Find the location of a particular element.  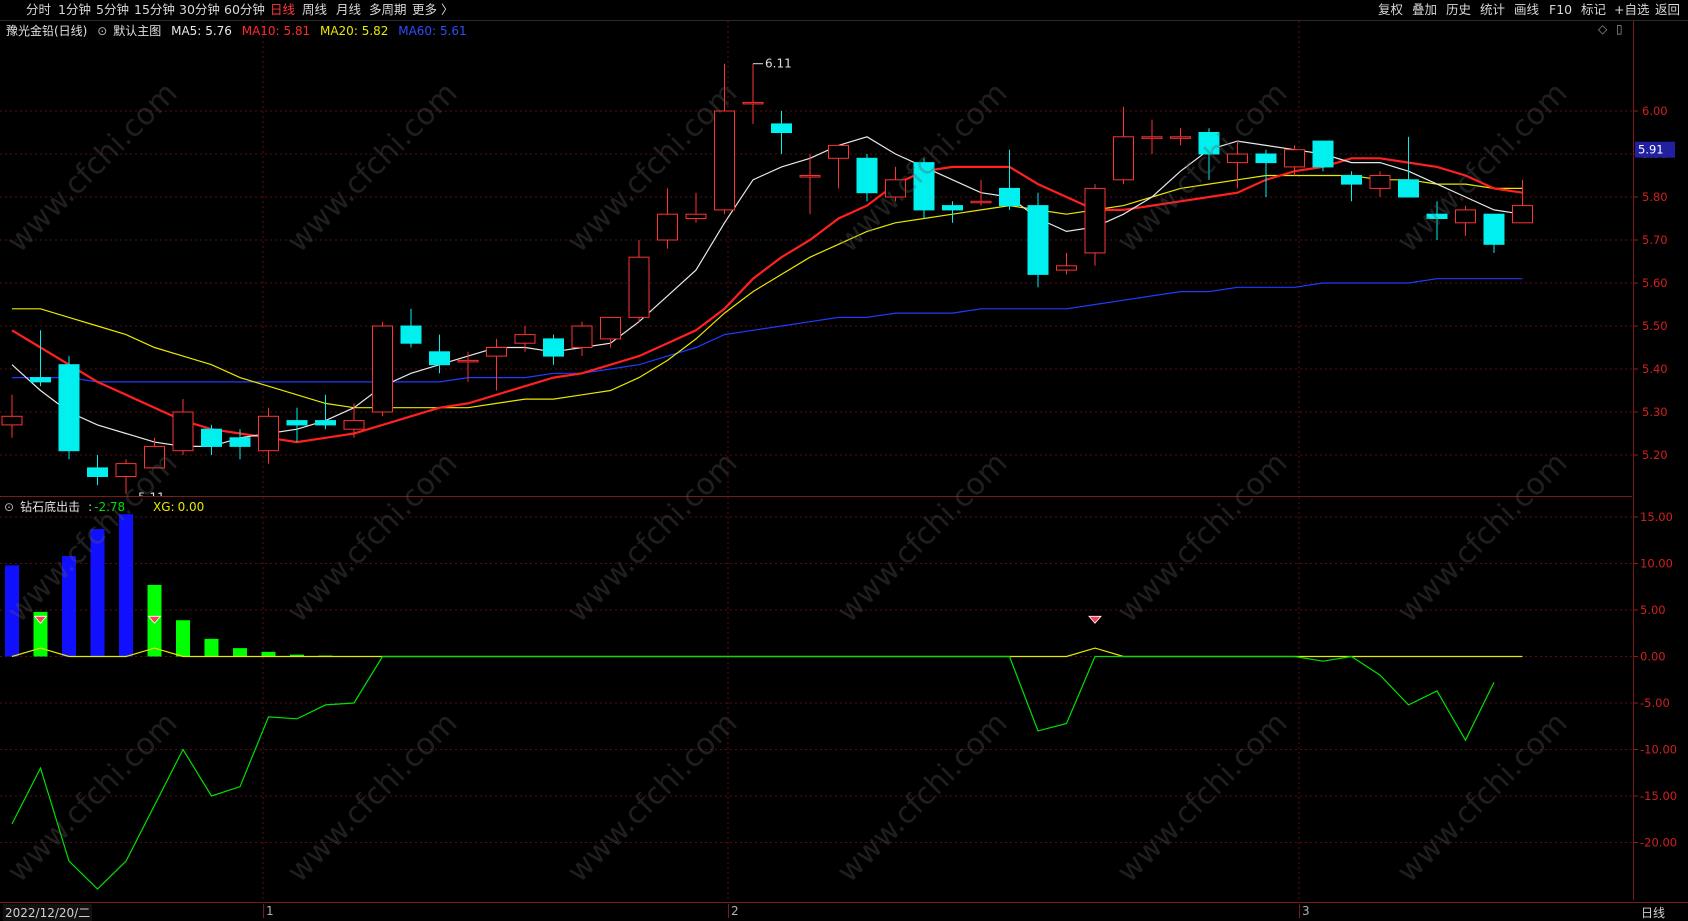

month-mark-1: 1 is located at coordinates (268, 911).